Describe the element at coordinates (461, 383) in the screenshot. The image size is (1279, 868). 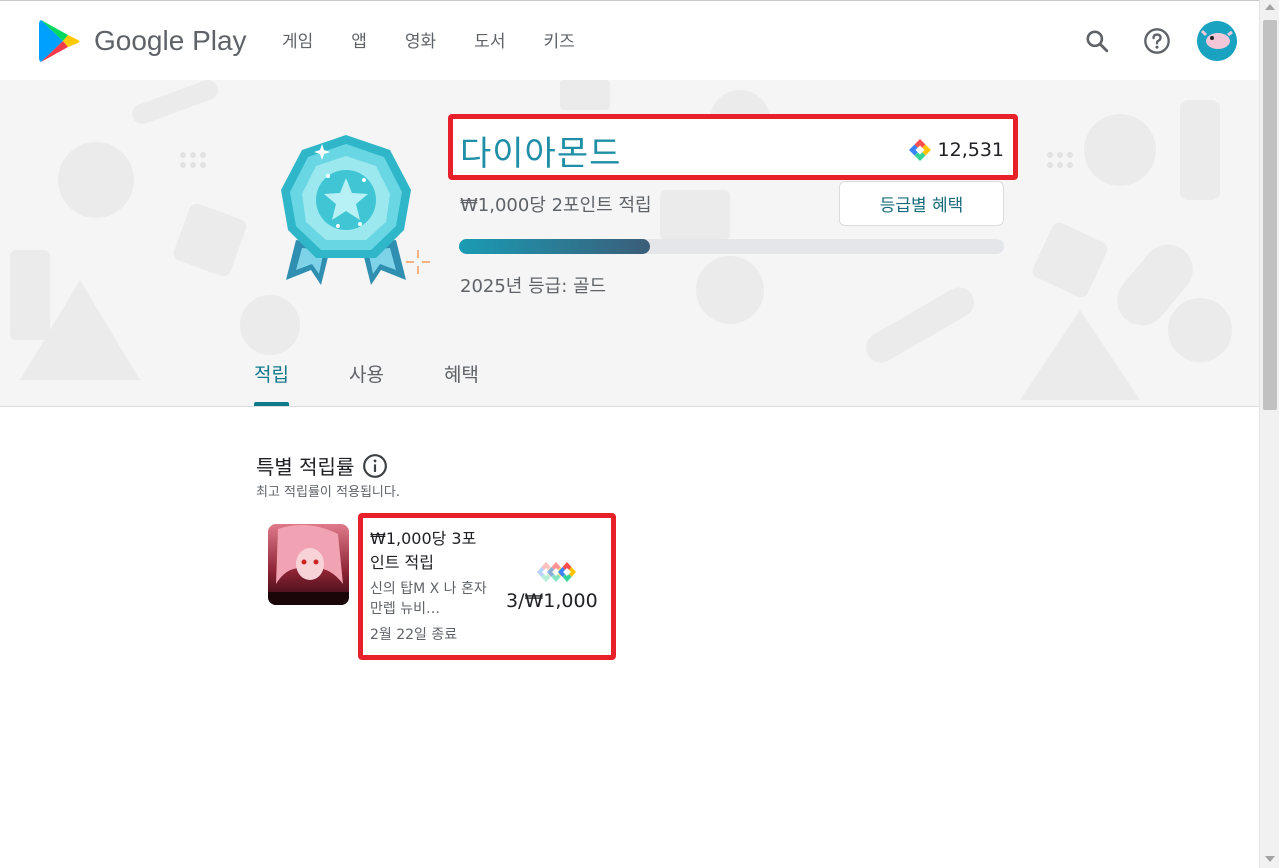
I see `tab-benefits: 혜택` at that location.